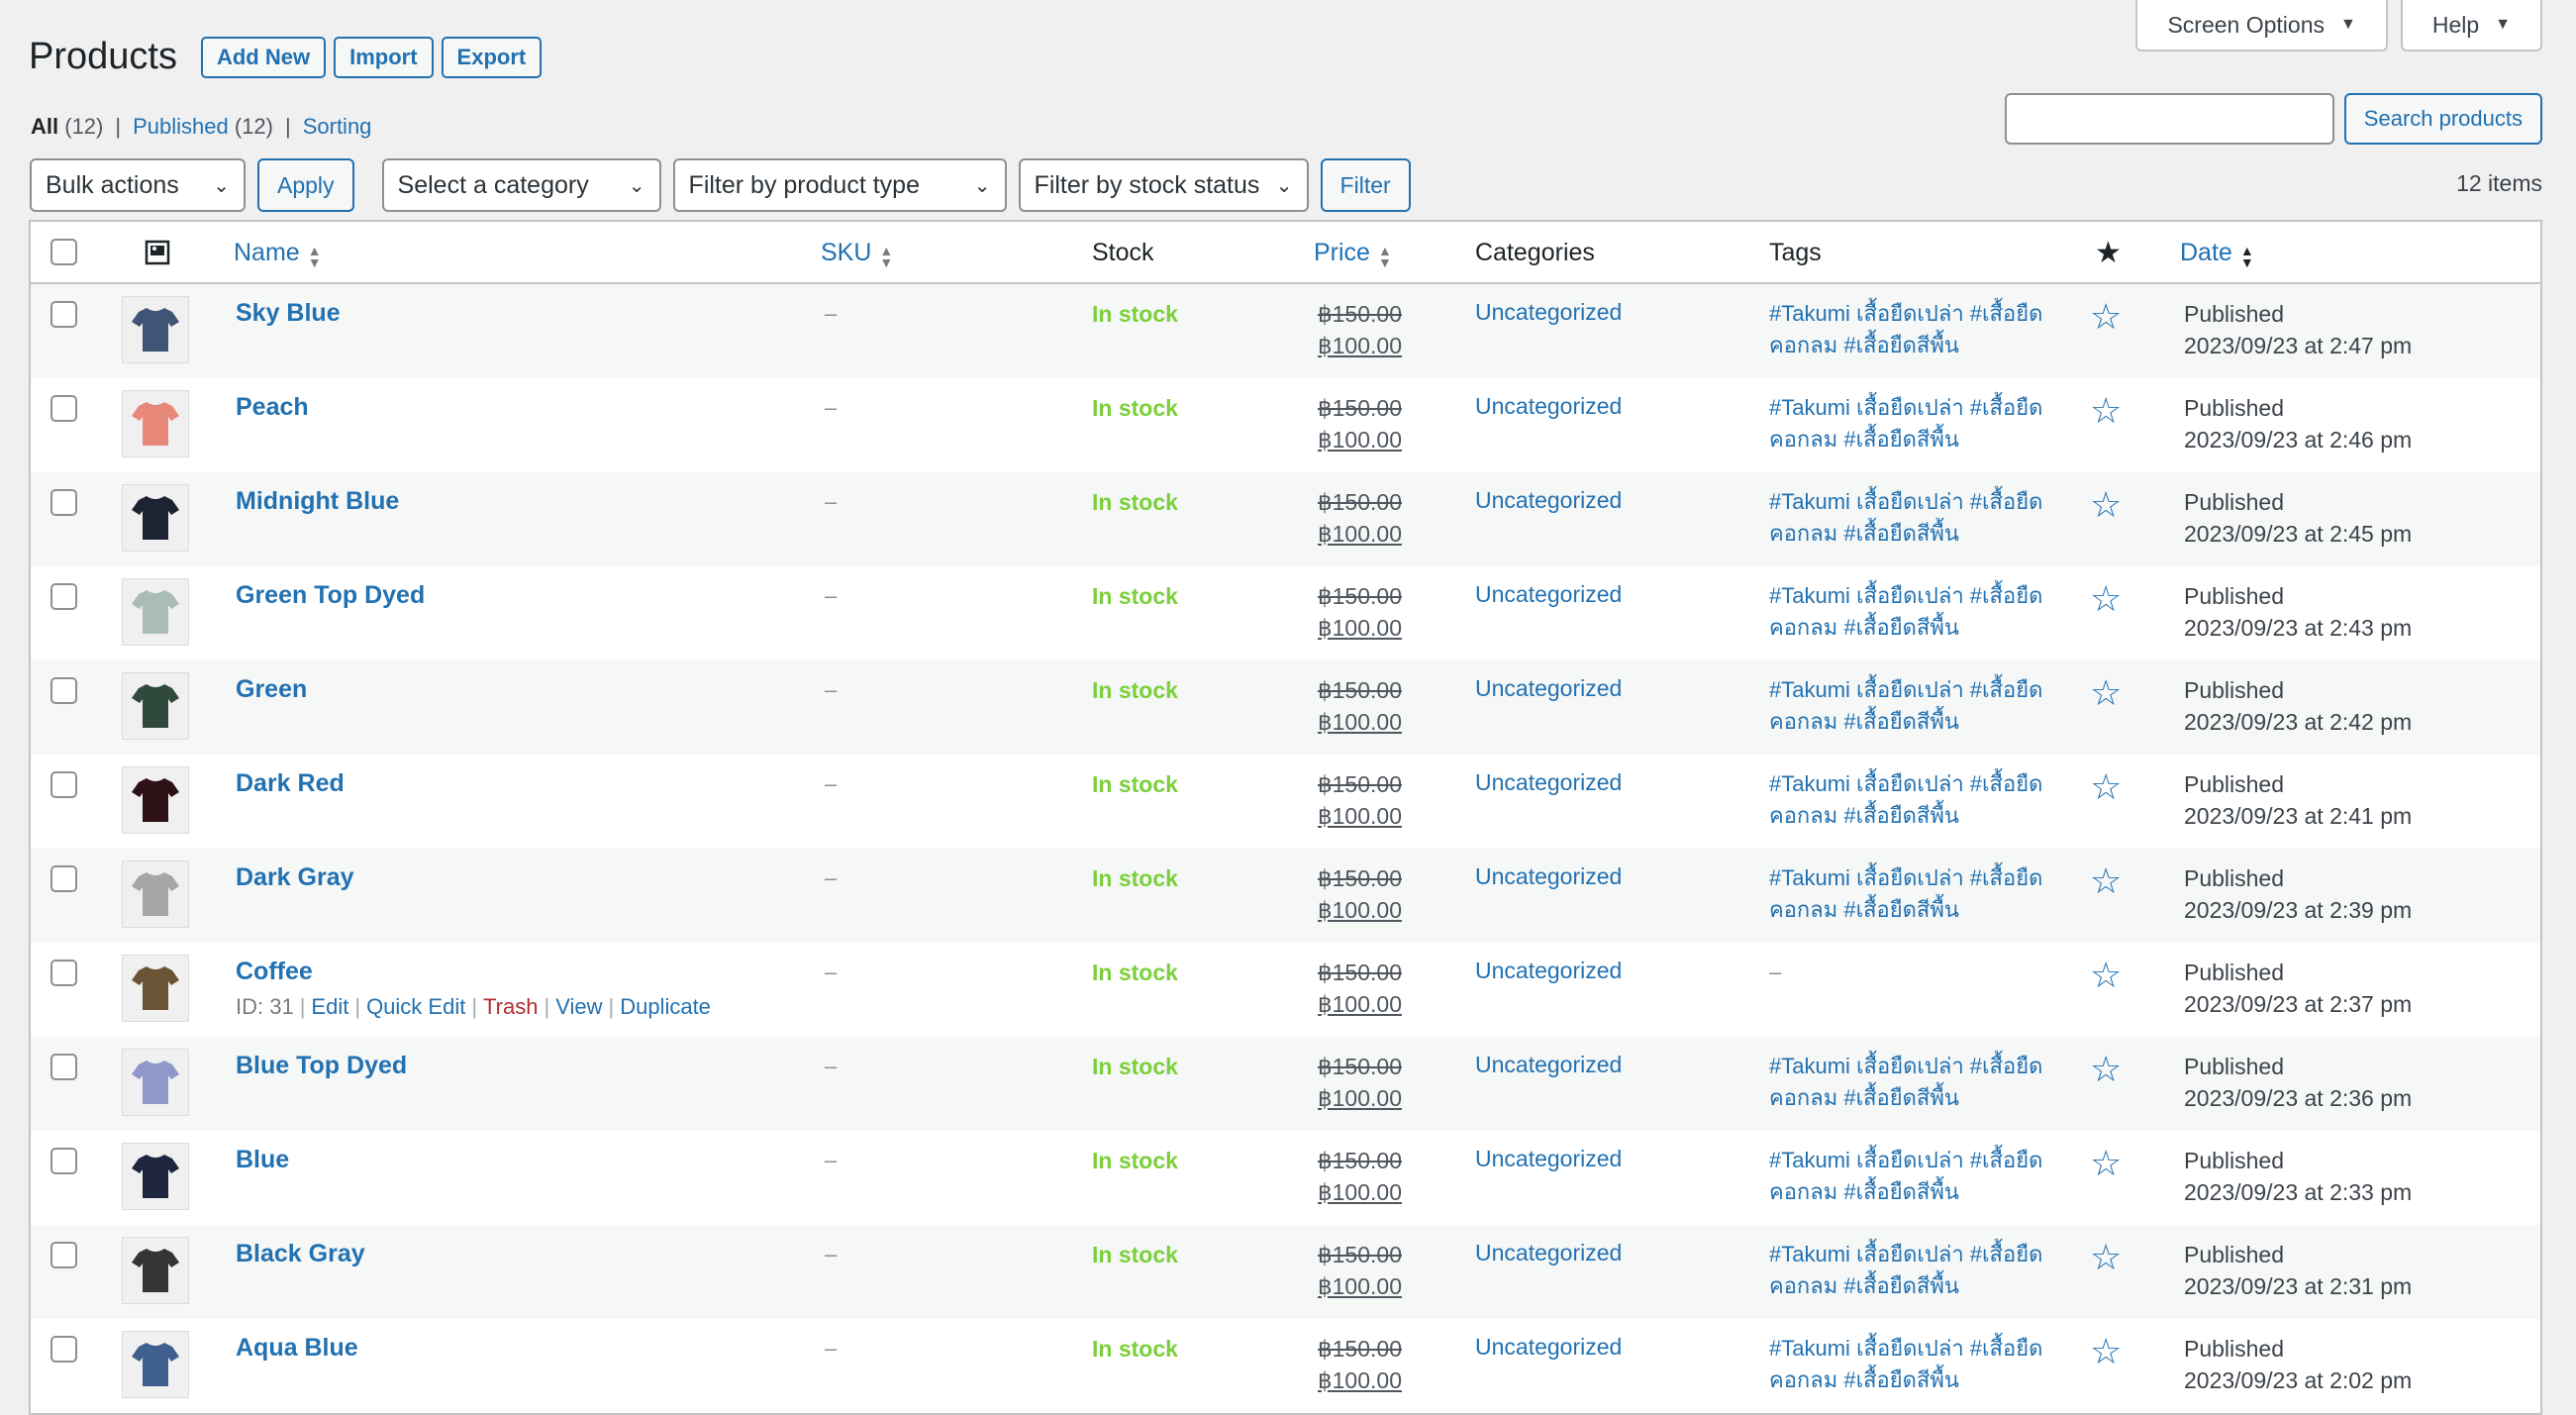  What do you see at coordinates (301, 1254) in the screenshot?
I see `product-name-link: Black Gray` at bounding box center [301, 1254].